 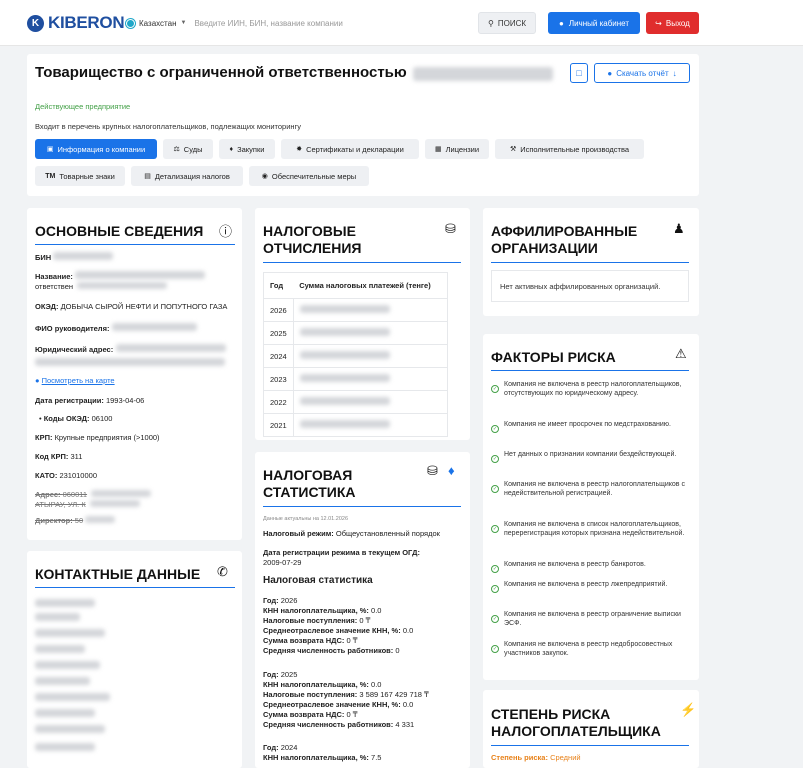 What do you see at coordinates (309, 231) in the screenshot?
I see `tax-payments-title-line1: НАЛОГОВЫЕ` at bounding box center [309, 231].